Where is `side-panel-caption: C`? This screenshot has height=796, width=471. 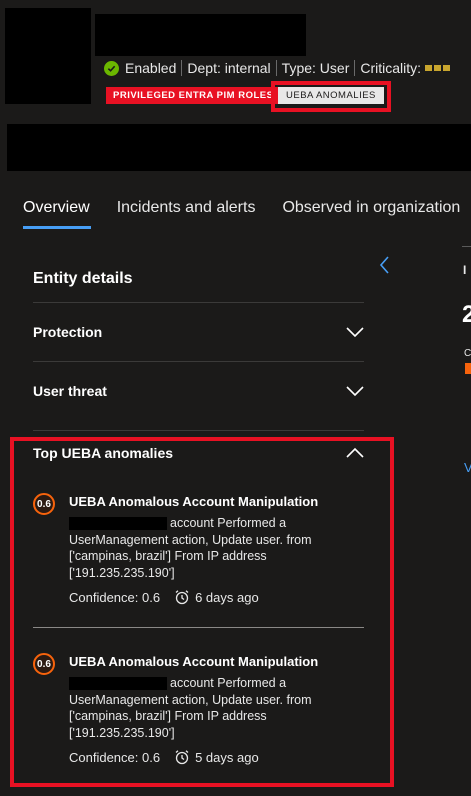
side-panel-caption: C is located at coordinates (467, 353).